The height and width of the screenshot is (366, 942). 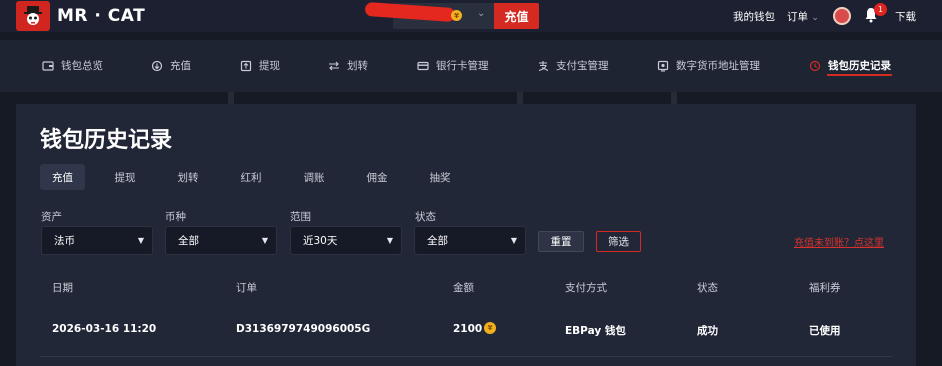 What do you see at coordinates (859, 66) in the screenshot?
I see `subnav-item-label: 钱包历史记录` at bounding box center [859, 66].